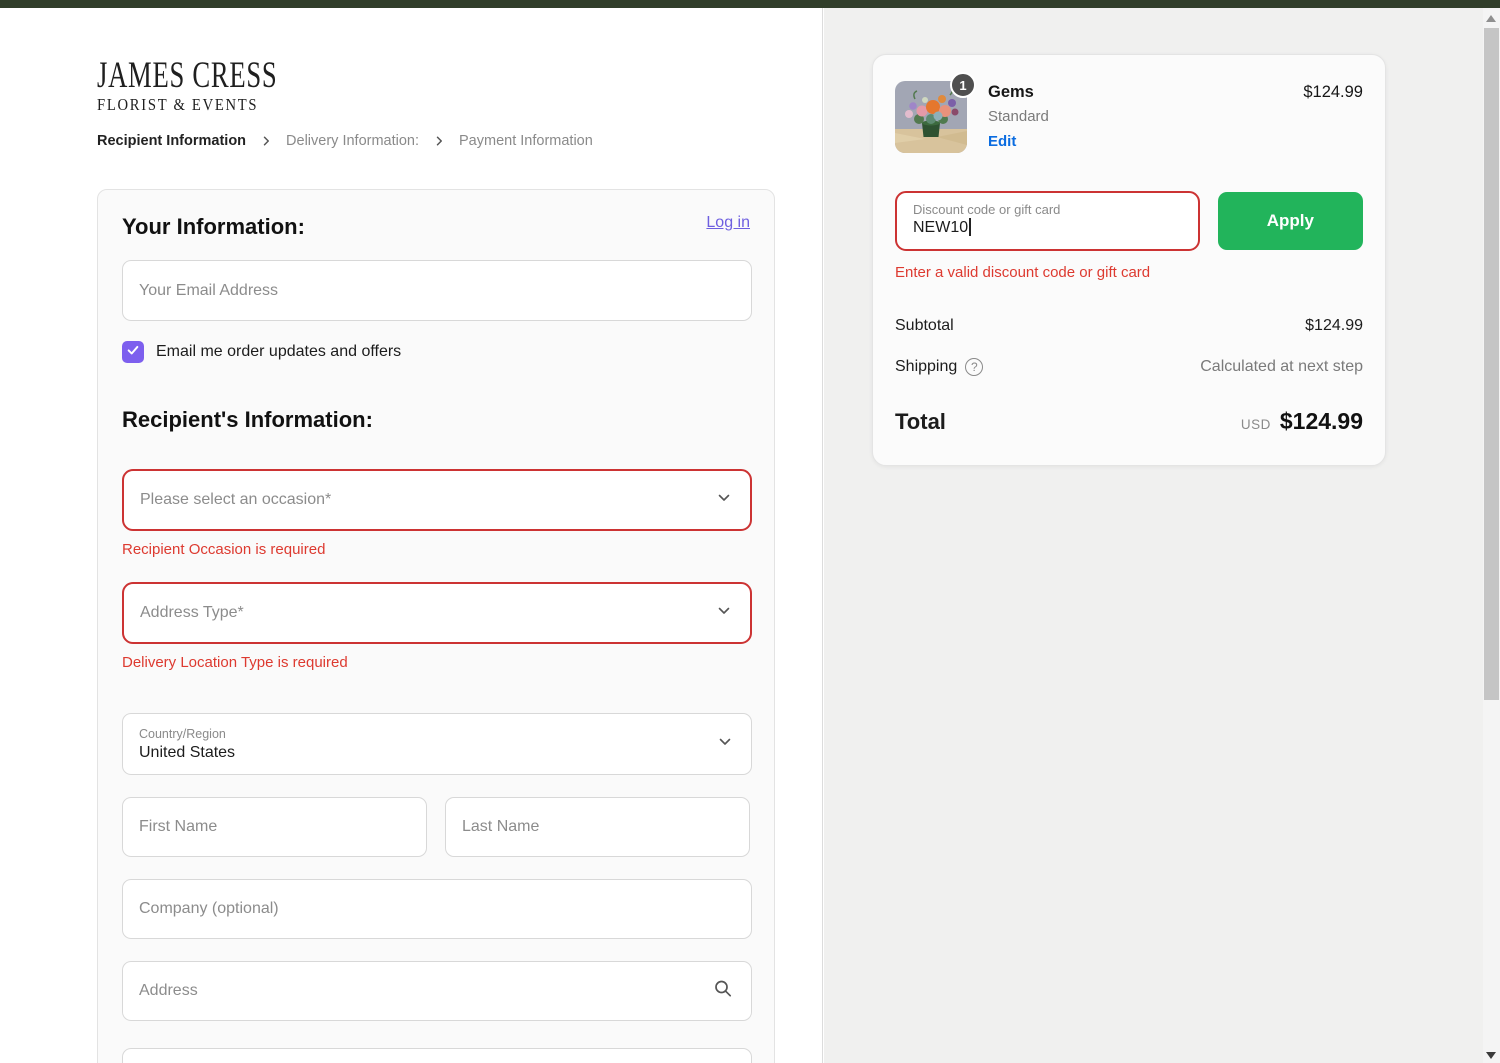 Image resolution: width=1500 pixels, height=1063 pixels. What do you see at coordinates (1491, 18) in the screenshot?
I see `scroll-up-arrow-icon` at bounding box center [1491, 18].